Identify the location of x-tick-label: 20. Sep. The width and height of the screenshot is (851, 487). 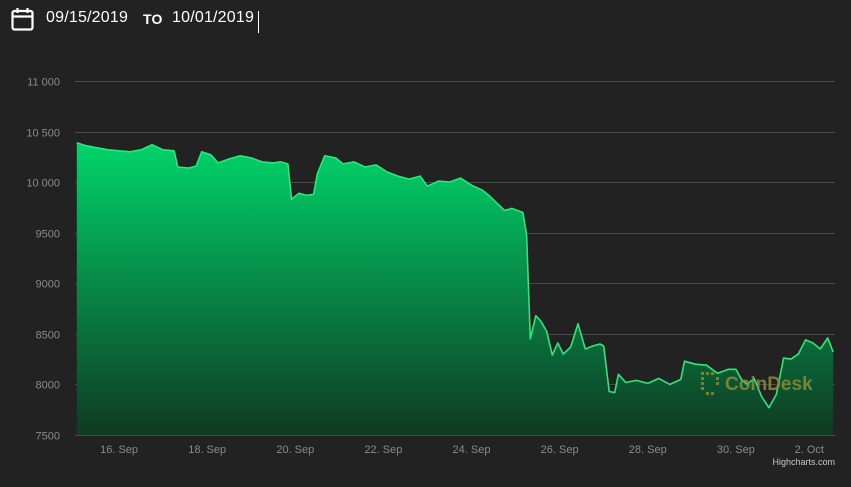
(295, 450).